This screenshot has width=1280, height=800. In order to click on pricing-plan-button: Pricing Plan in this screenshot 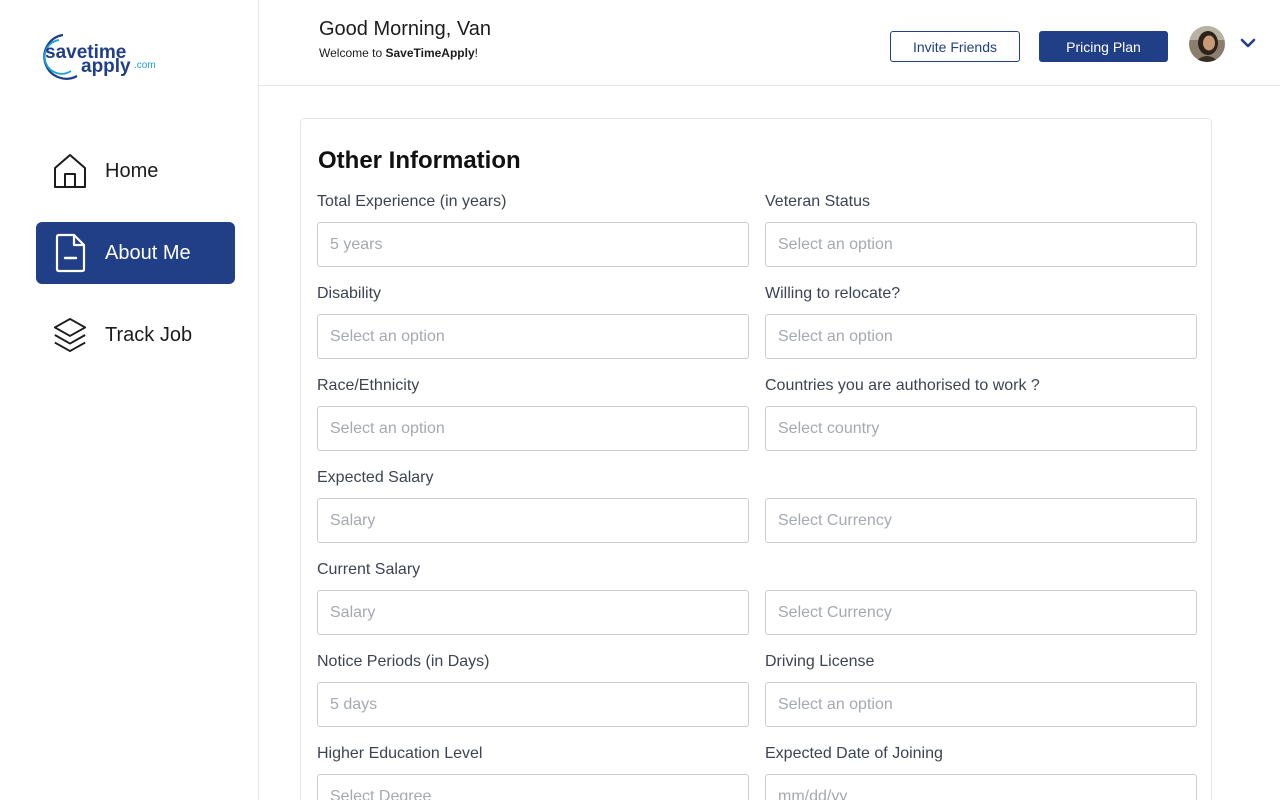, I will do `click(1103, 46)`.